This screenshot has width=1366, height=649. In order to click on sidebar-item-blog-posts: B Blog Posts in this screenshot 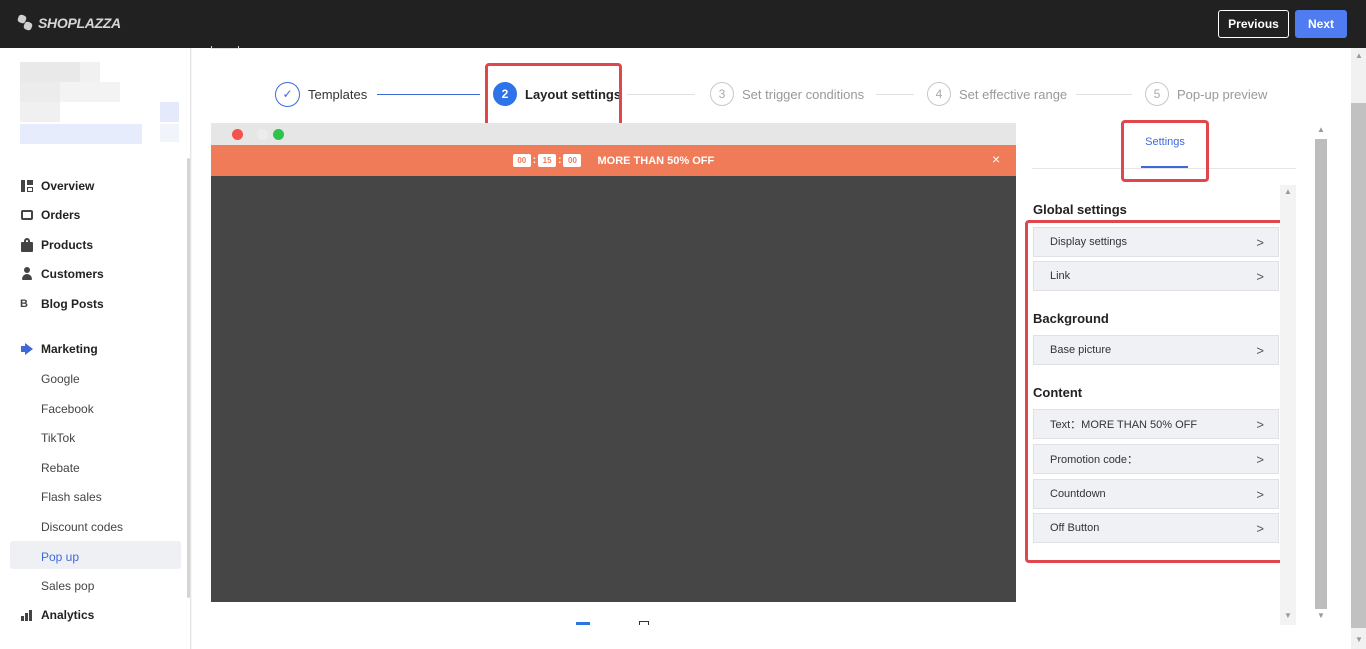, I will do `click(62, 304)`.